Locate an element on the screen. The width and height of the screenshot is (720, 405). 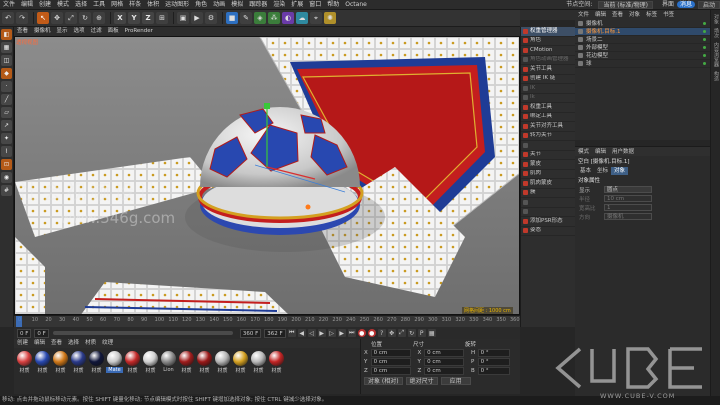
plugin-item: 权重管理器 is located at coordinates (548, 32).